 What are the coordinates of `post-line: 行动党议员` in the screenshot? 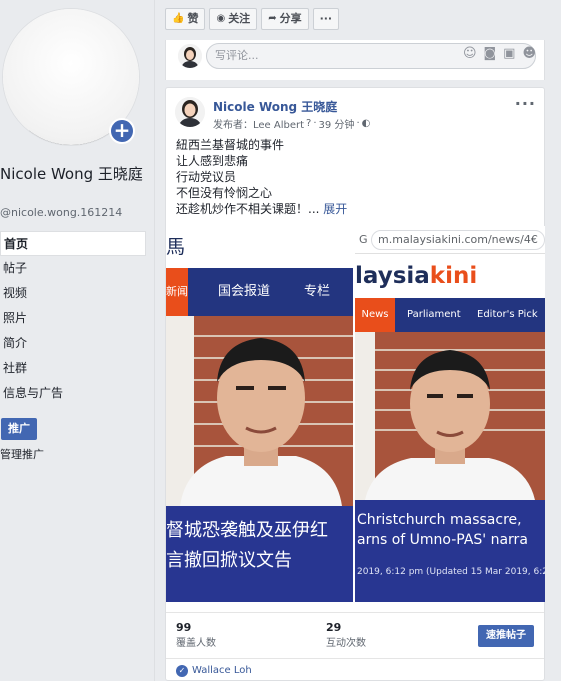 It's located at (206, 177).